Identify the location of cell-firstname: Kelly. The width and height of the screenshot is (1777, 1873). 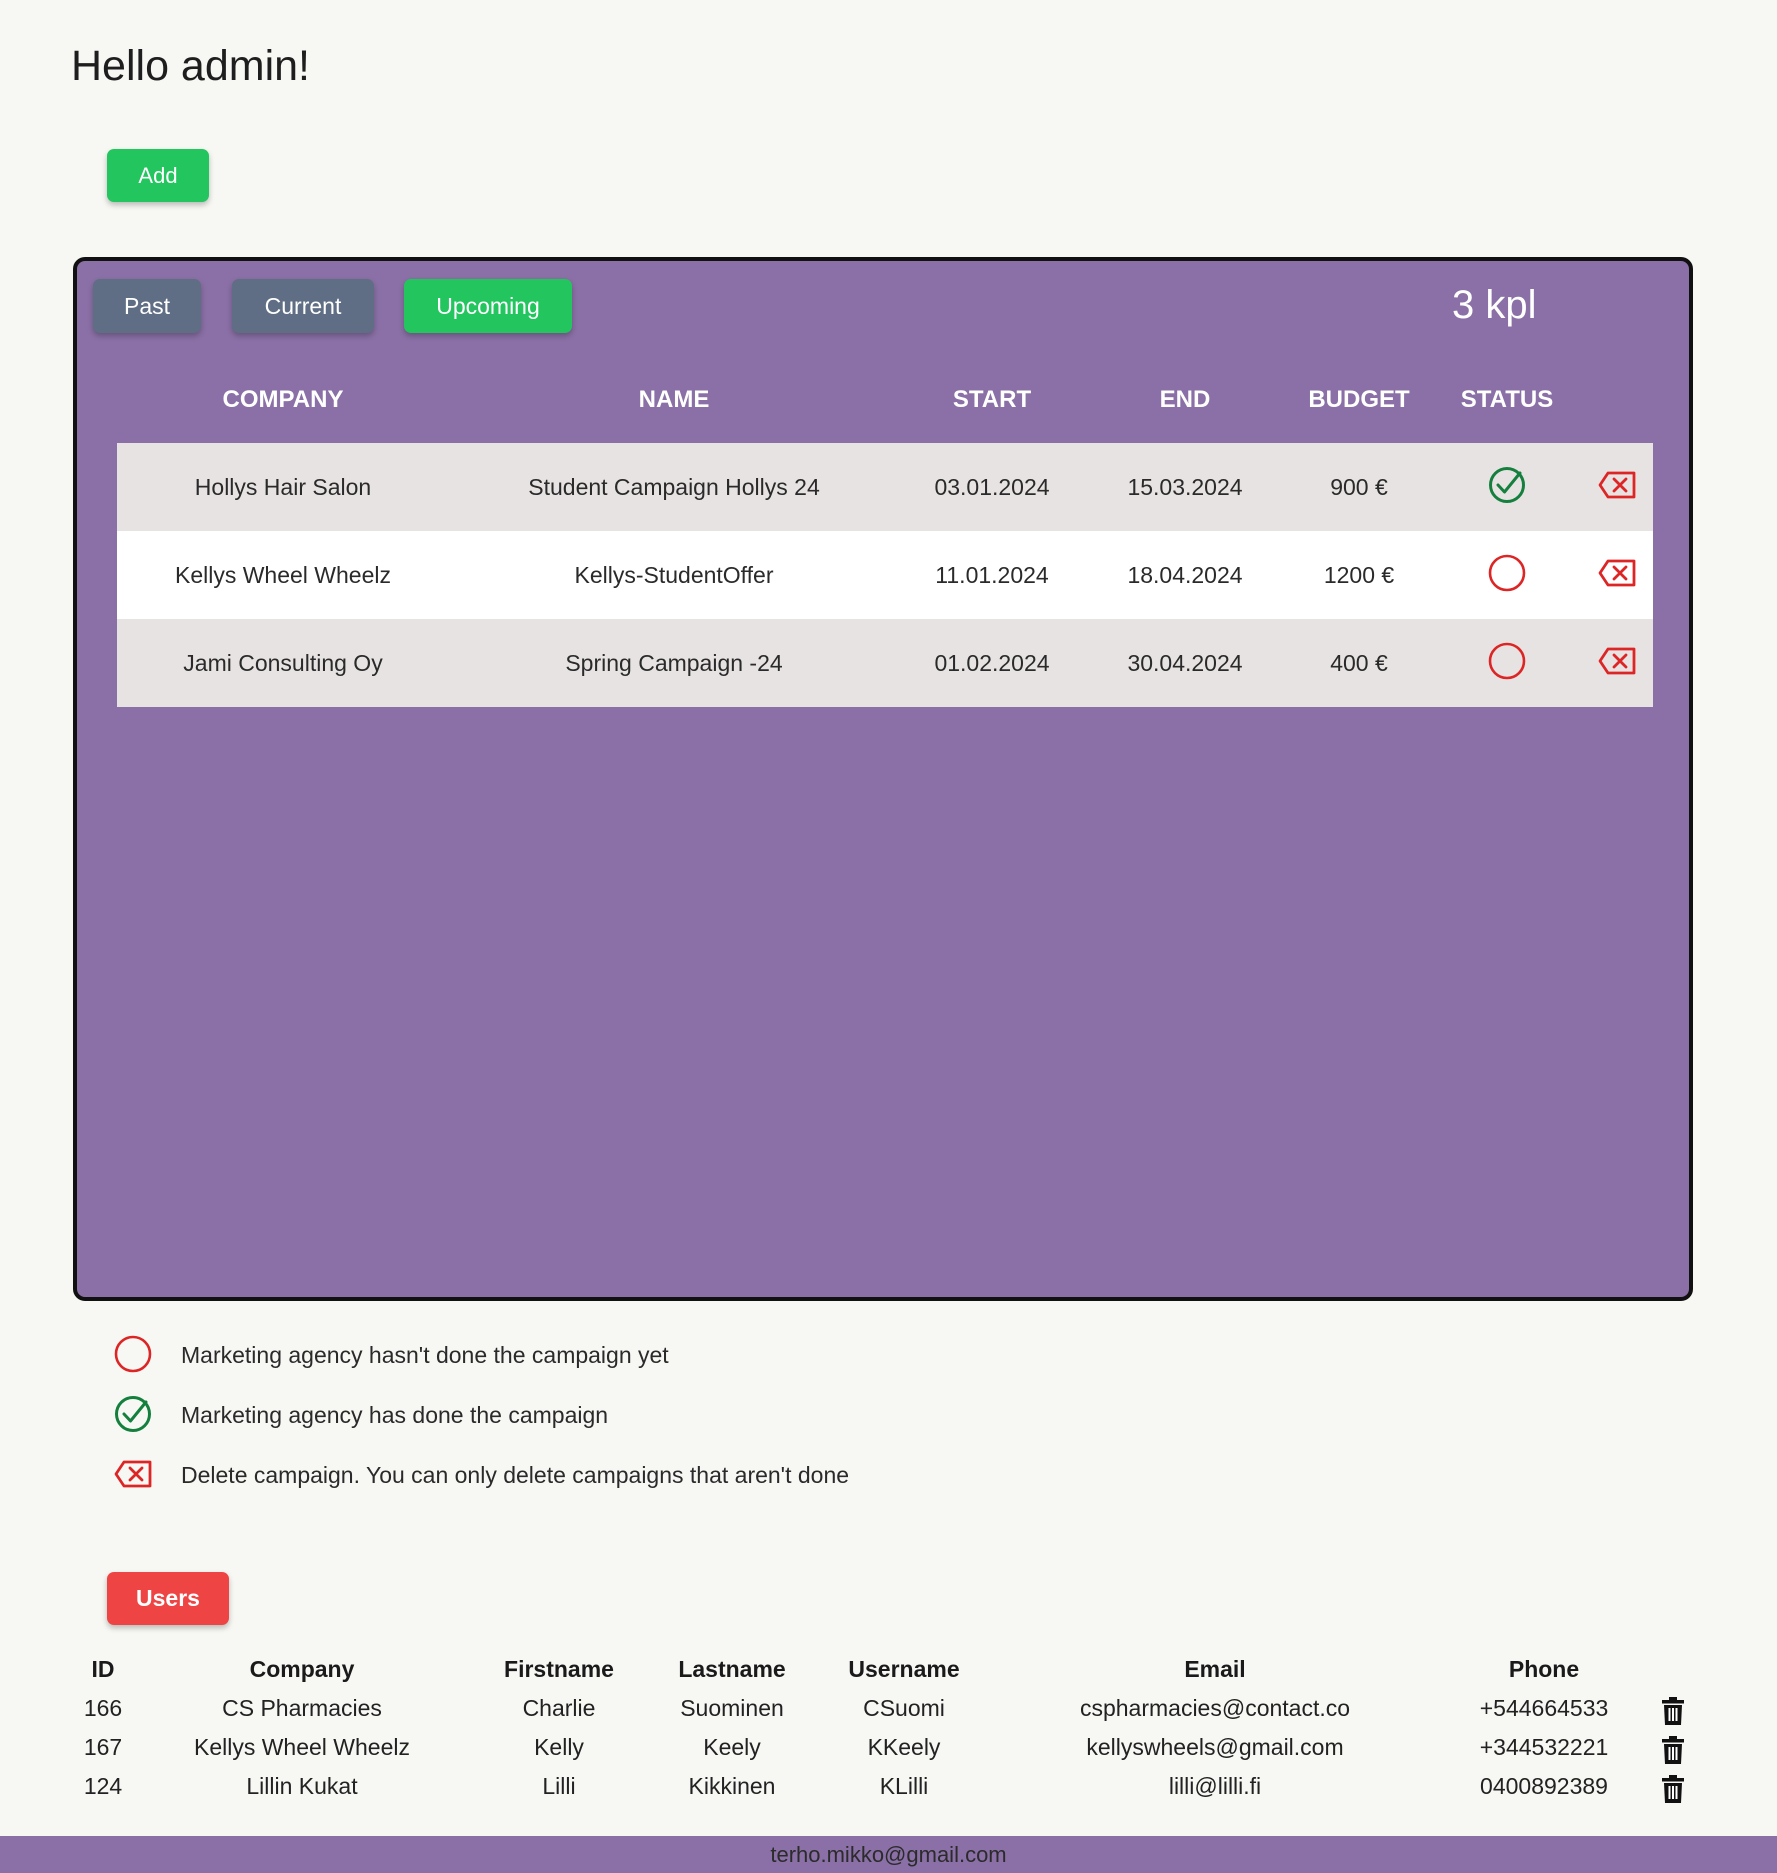
(559, 1747).